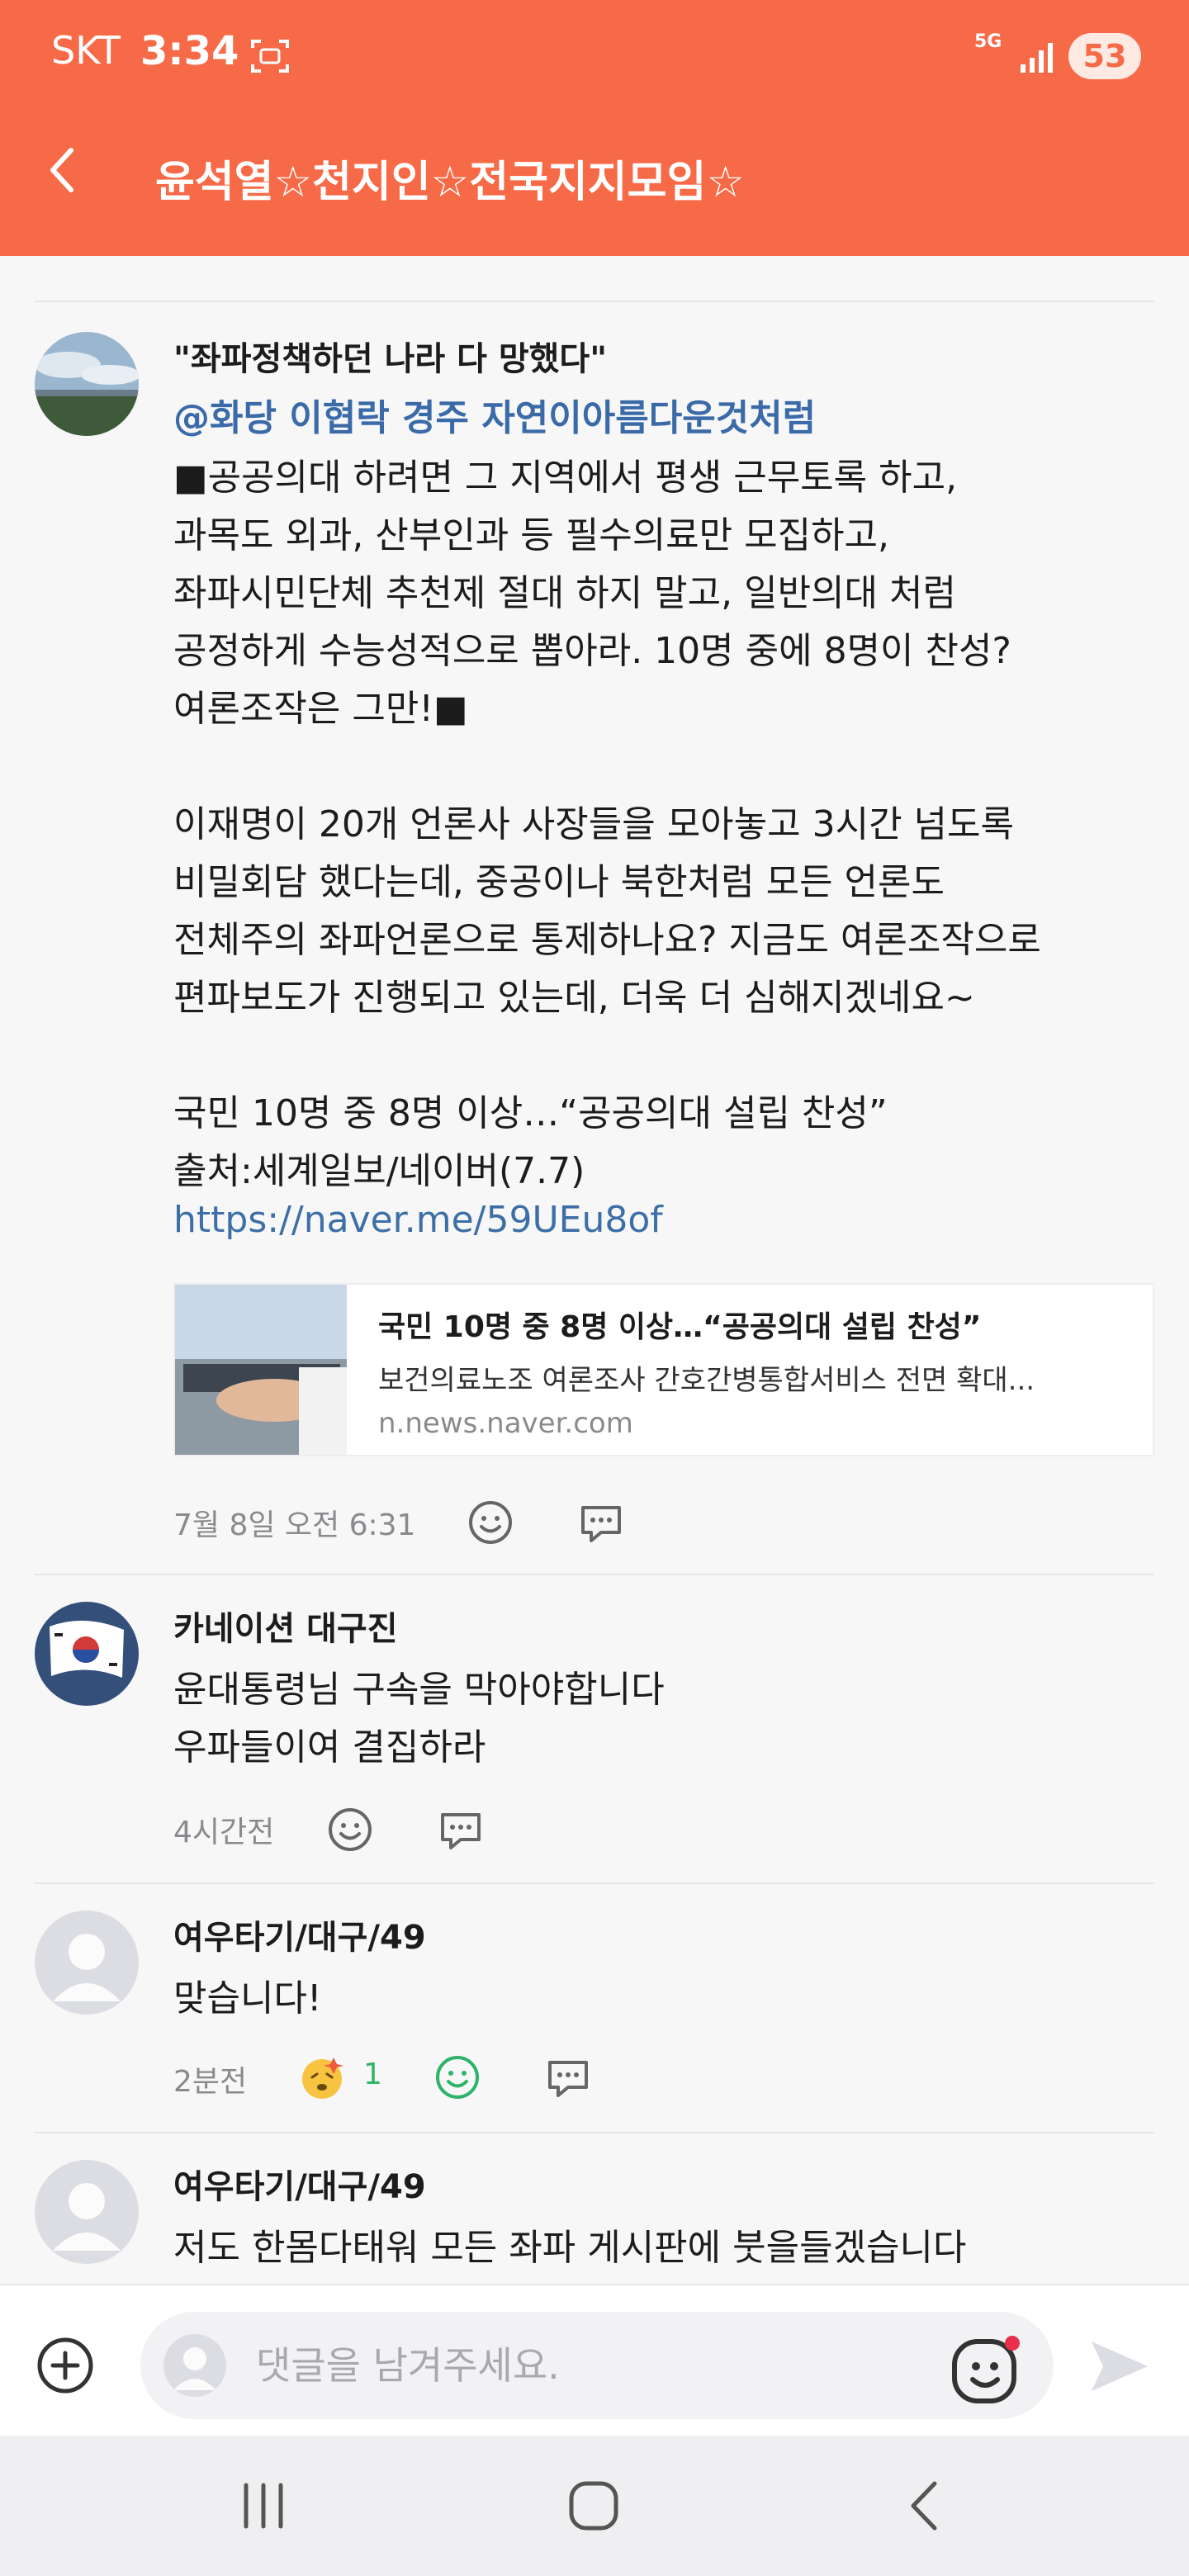 This screenshot has width=1189, height=2576. Describe the element at coordinates (607, 940) in the screenshot. I see `comment-text-line: 전체주의 좌파언론으로 통제하나요? 지금도 여론조작으로` at that location.